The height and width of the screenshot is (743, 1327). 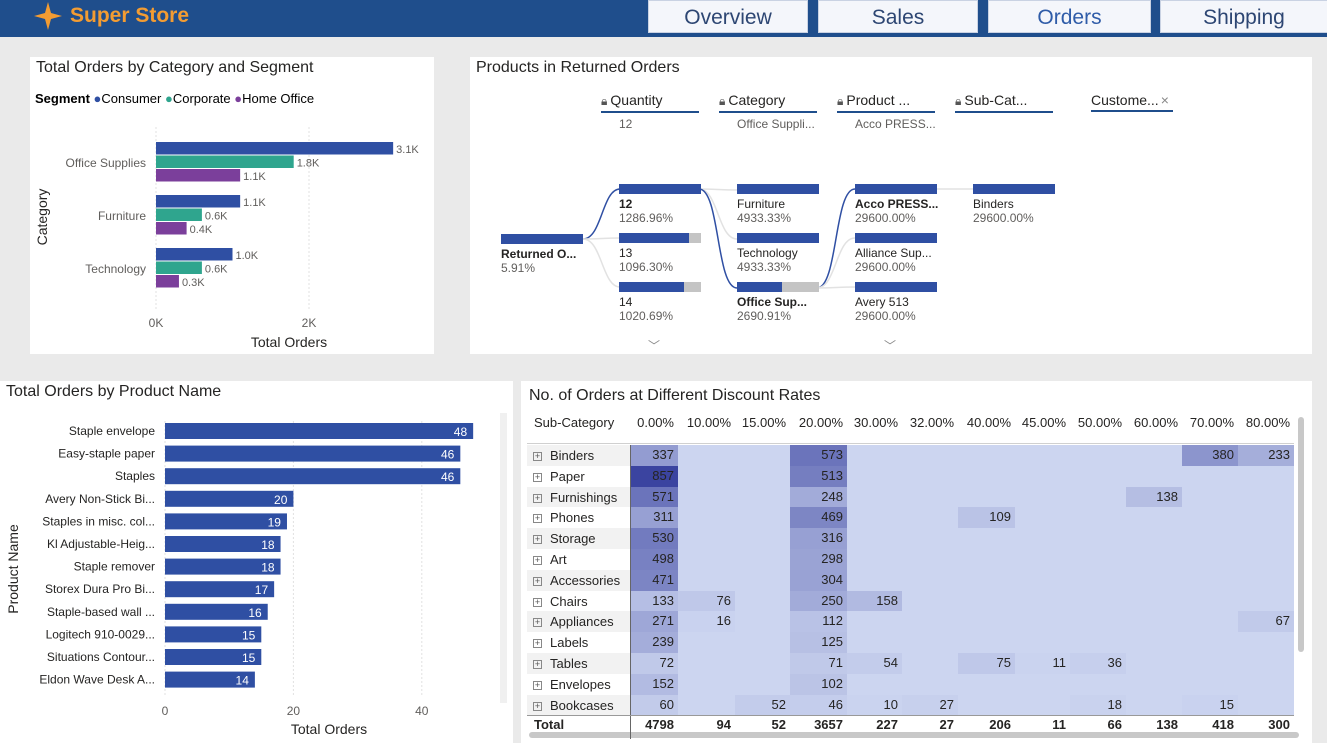 I want to click on matrix-cell: 138, so click(x=1154, y=497).